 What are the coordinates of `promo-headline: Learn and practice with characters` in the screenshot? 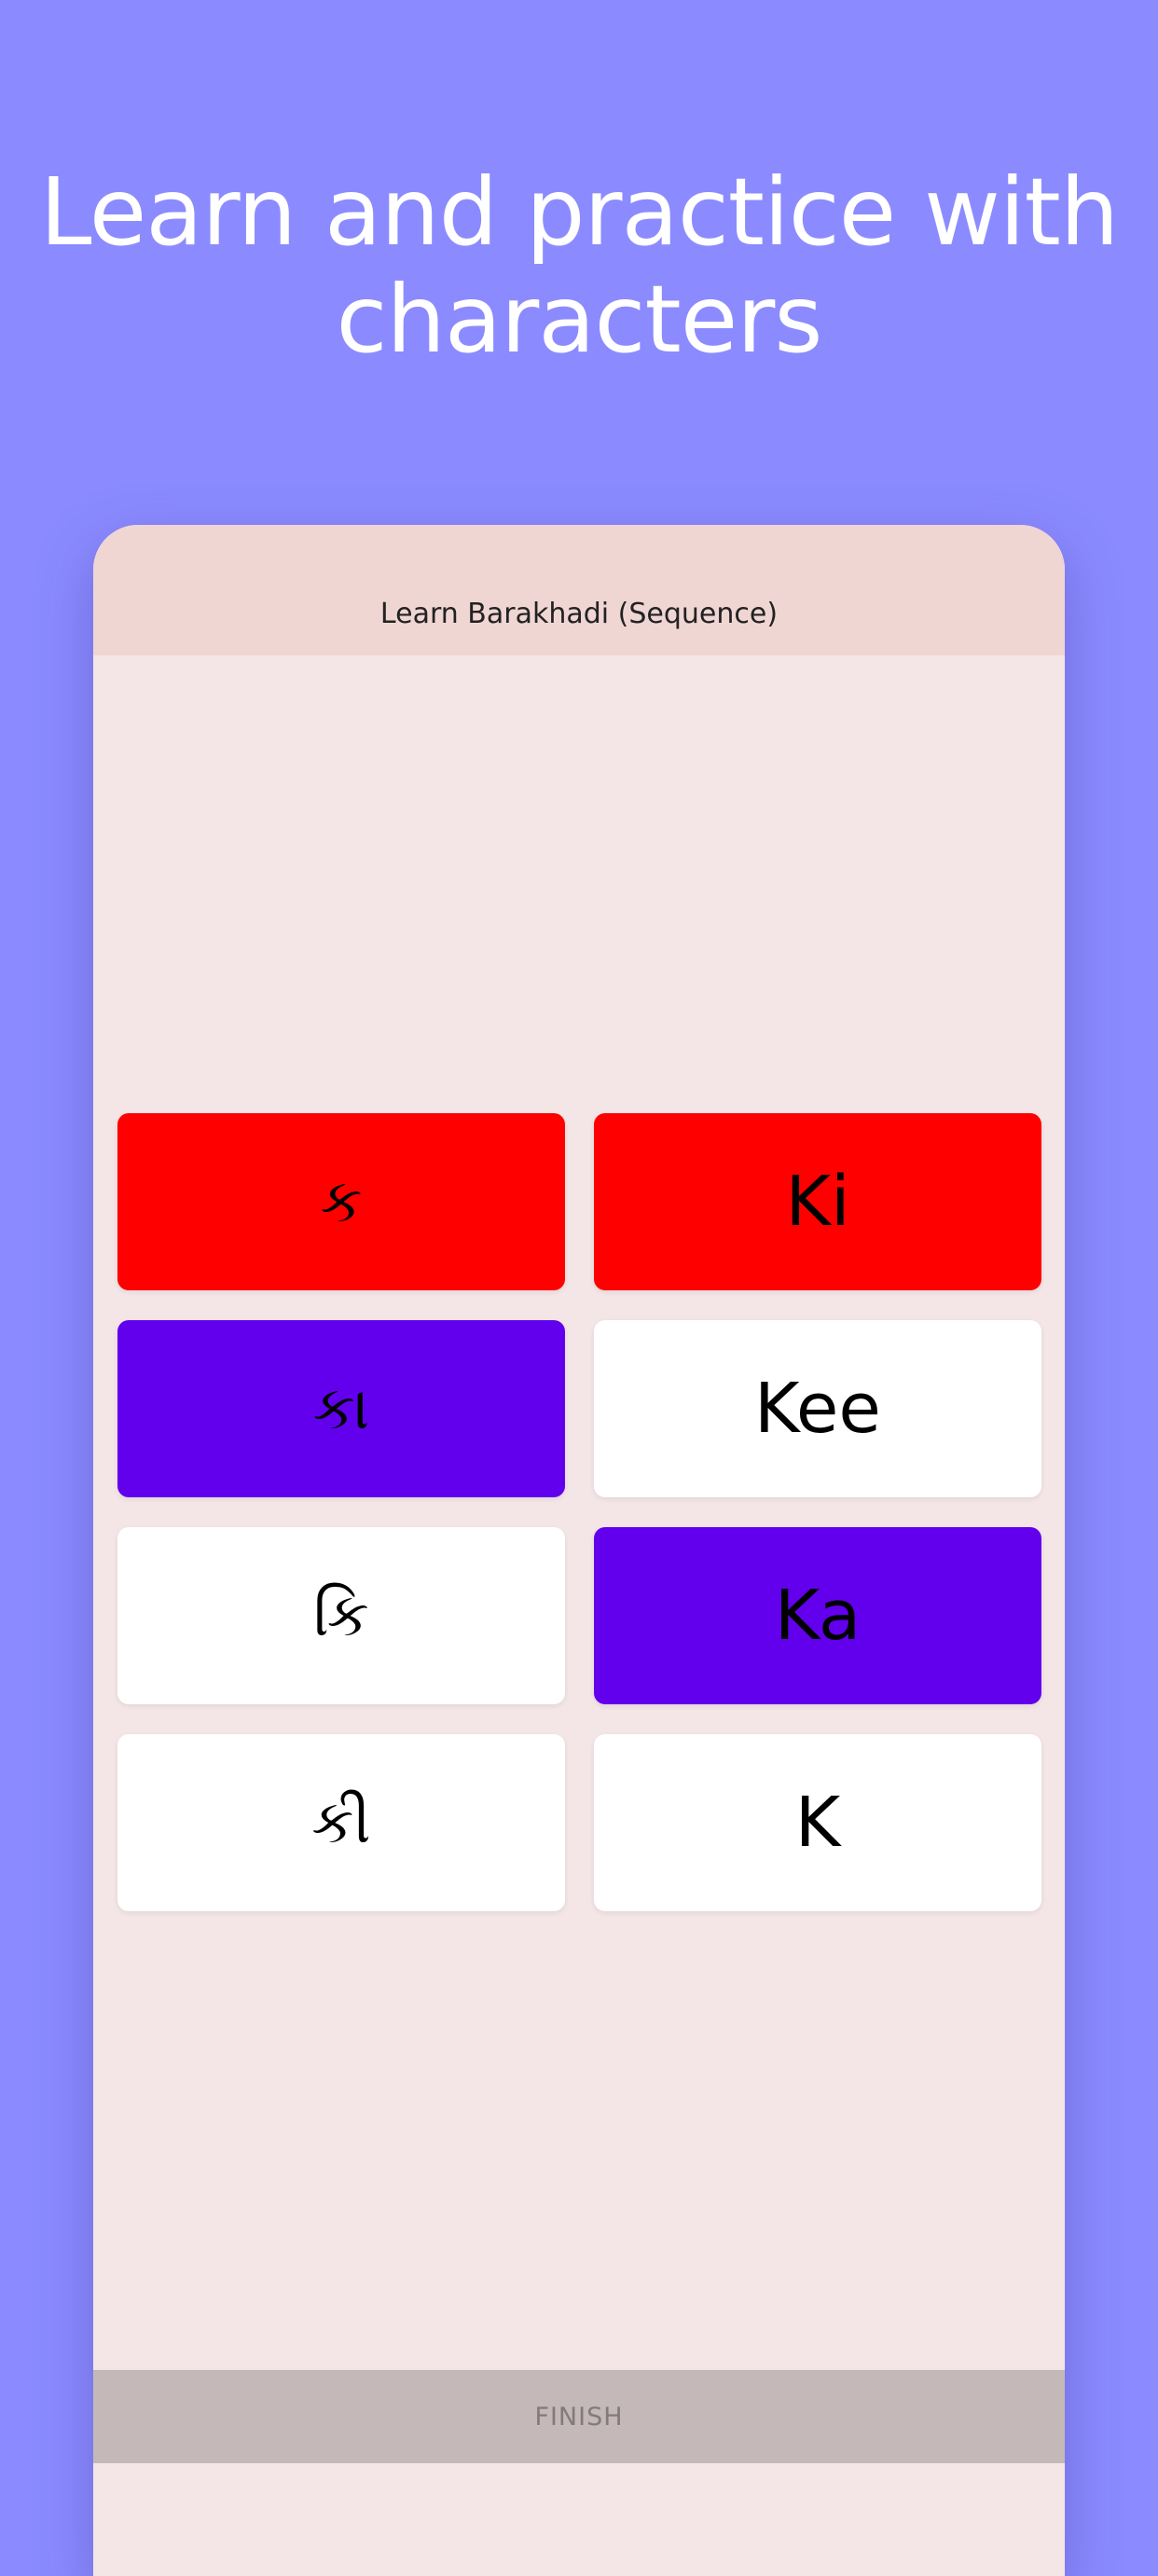 It's located at (579, 265).